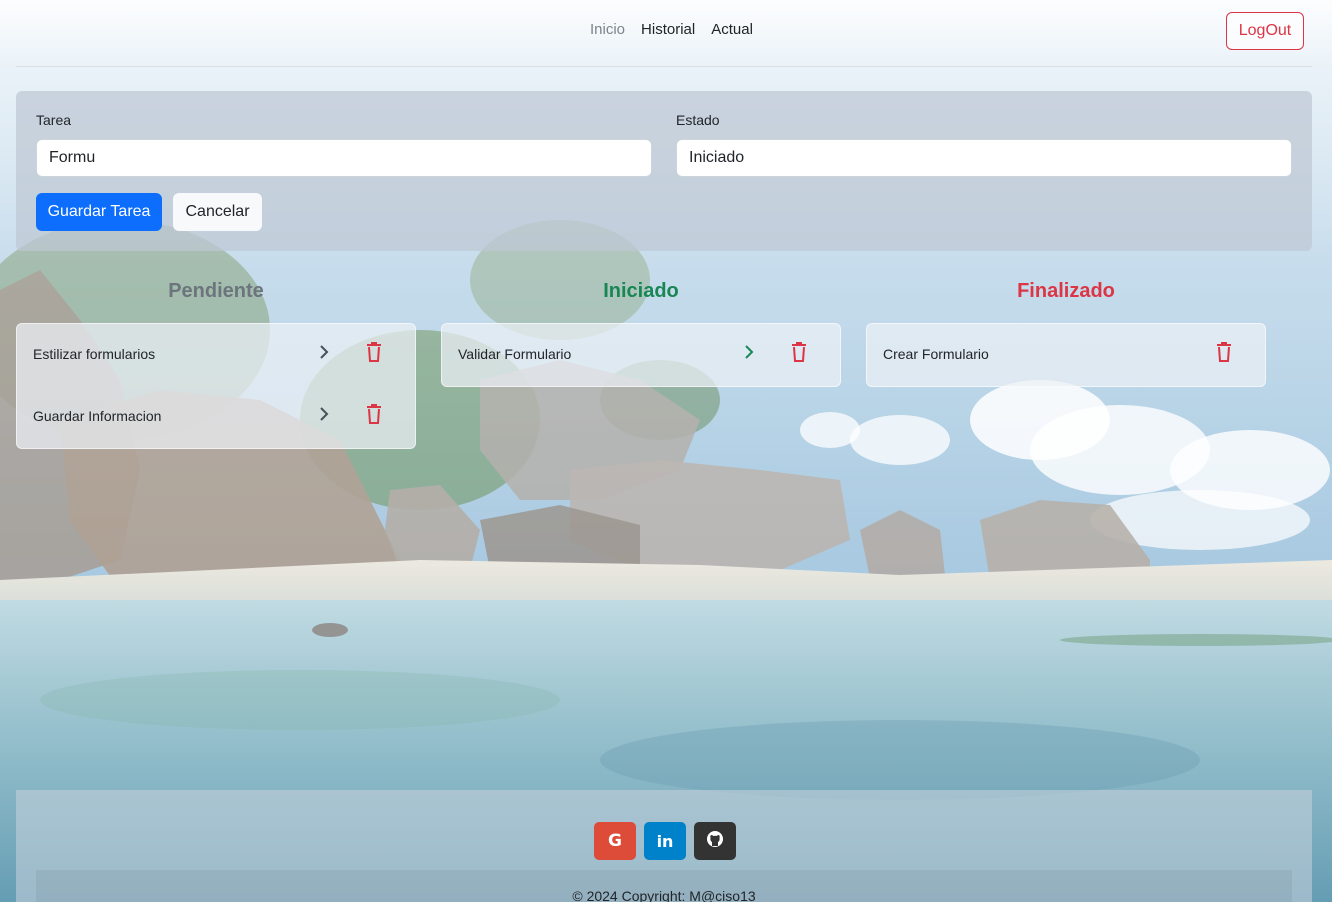  I want to click on task-text: Validar Formulario, so click(515, 354).